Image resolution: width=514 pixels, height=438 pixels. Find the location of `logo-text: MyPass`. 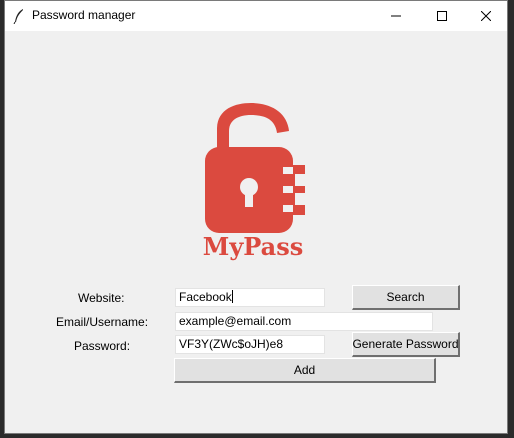

logo-text: MyPass is located at coordinates (253, 246).